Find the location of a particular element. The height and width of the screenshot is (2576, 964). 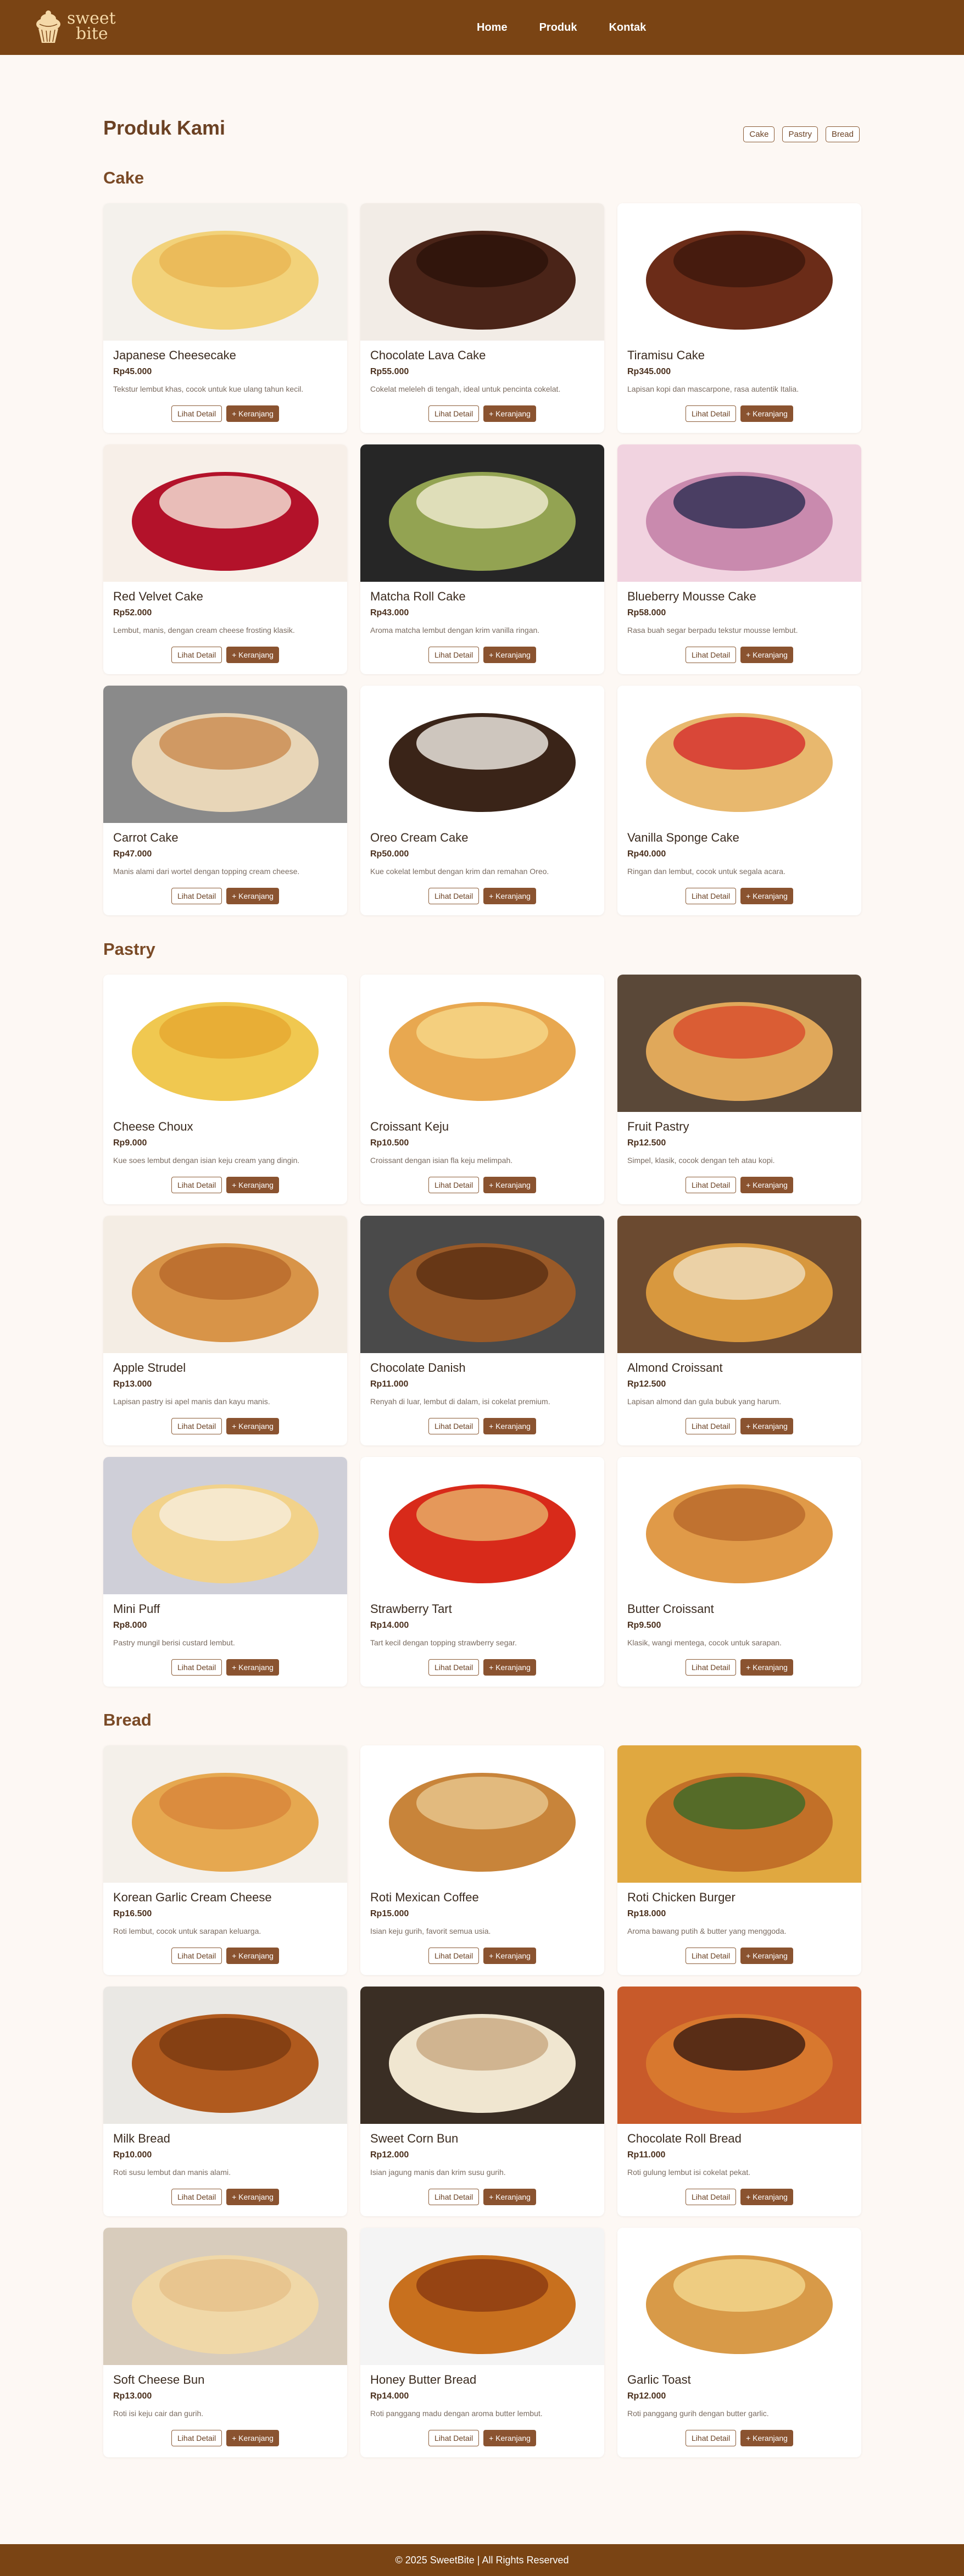

product-description: Roti isi keju cair dan gurih. is located at coordinates (158, 2414).